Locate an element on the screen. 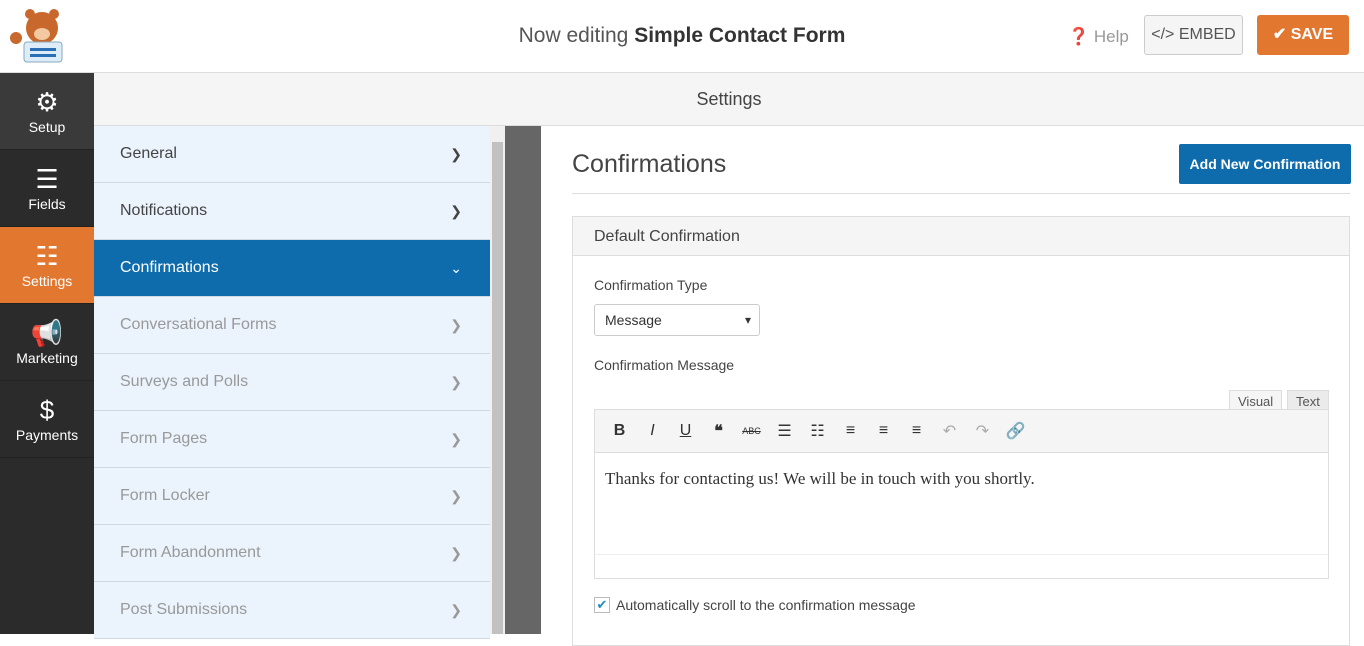  confirmation-type-label: Confirmation Type is located at coordinates (651, 285).